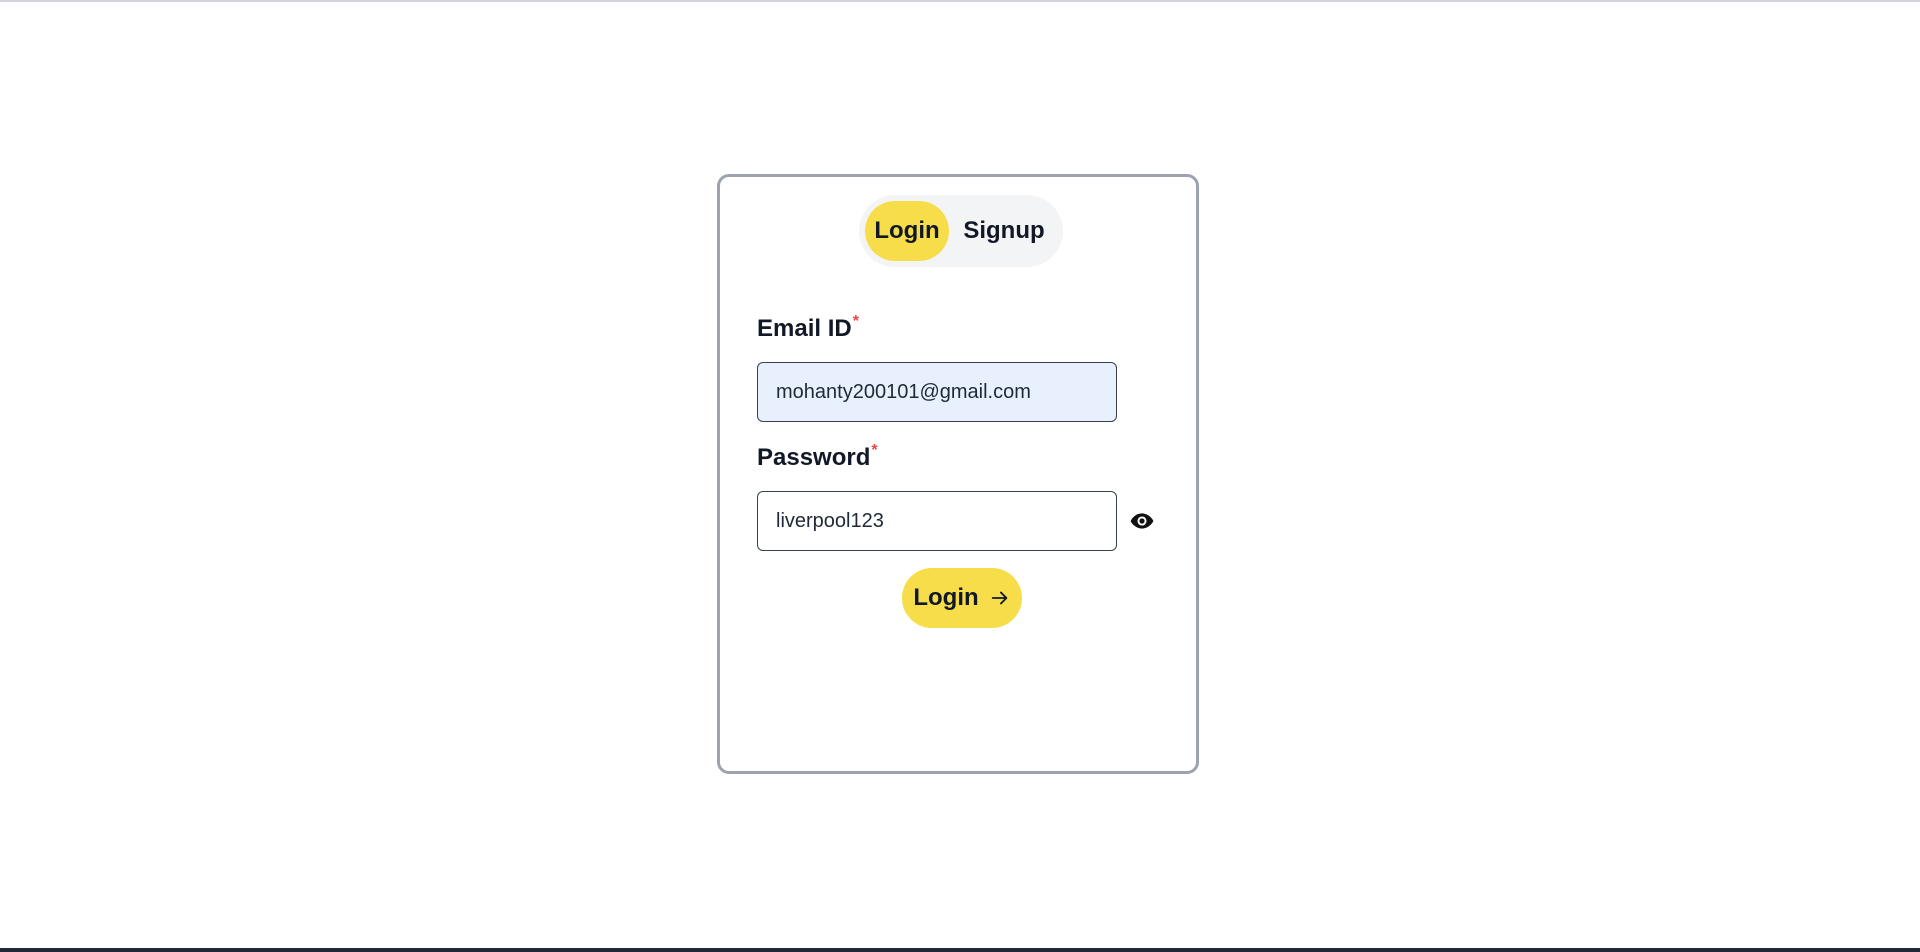 This screenshot has height=952, width=1920. I want to click on password-visibility-toggle, so click(1142, 521).